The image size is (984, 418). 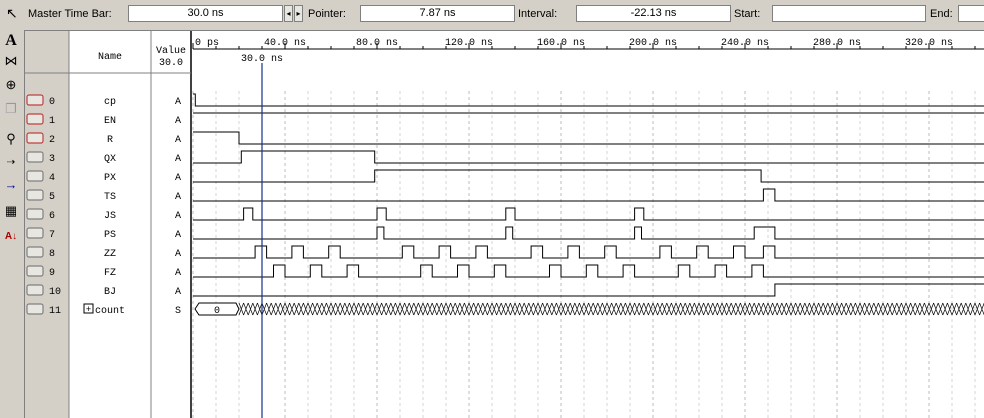 I want to click on signal-index: 6, so click(x=52, y=216).